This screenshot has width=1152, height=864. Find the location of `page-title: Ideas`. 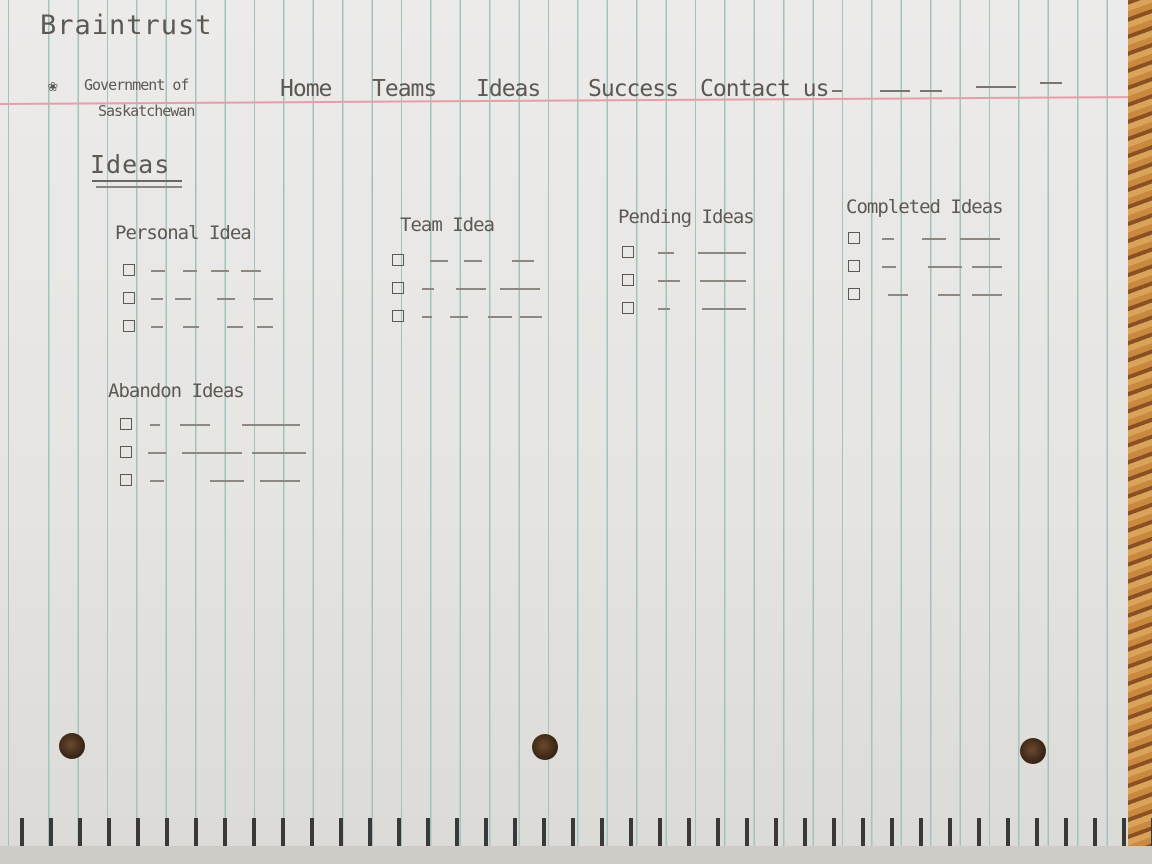

page-title: Ideas is located at coordinates (130, 164).